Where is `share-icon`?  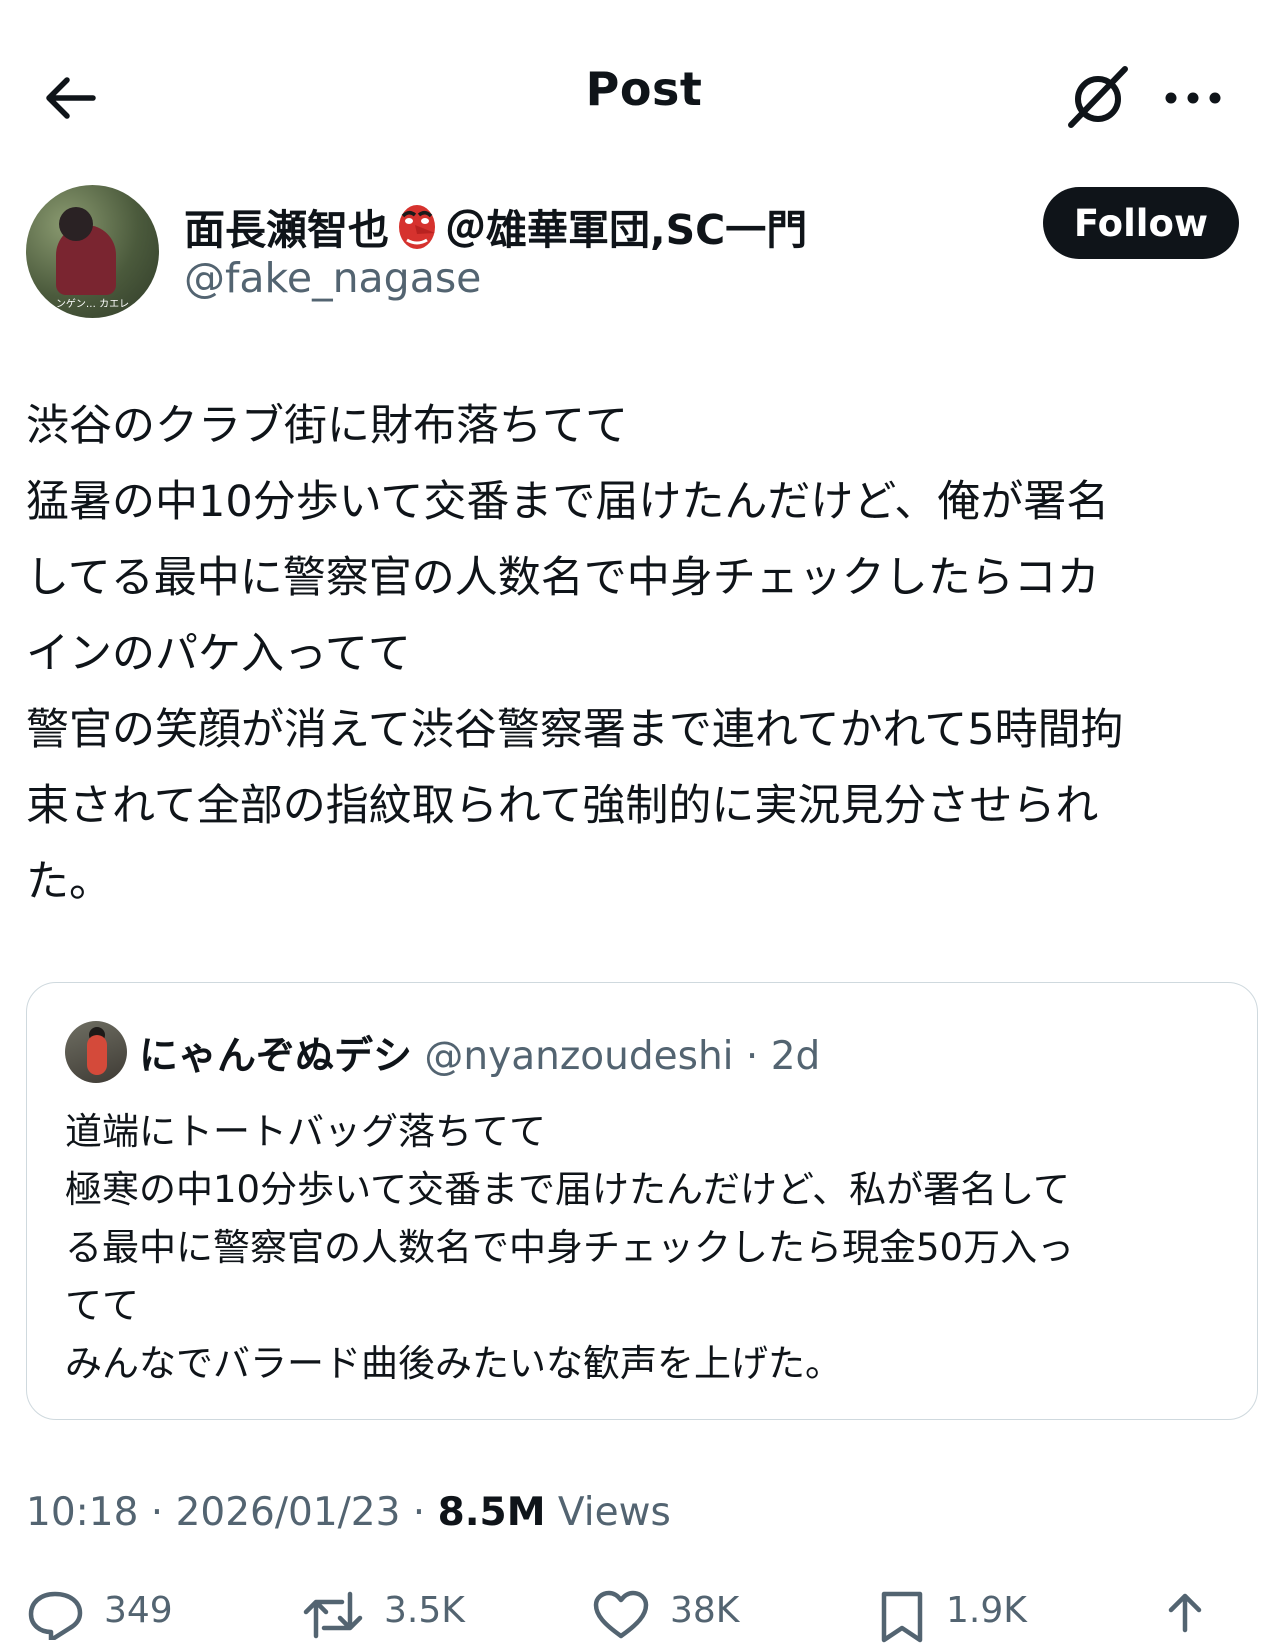 share-icon is located at coordinates (1185, 1613).